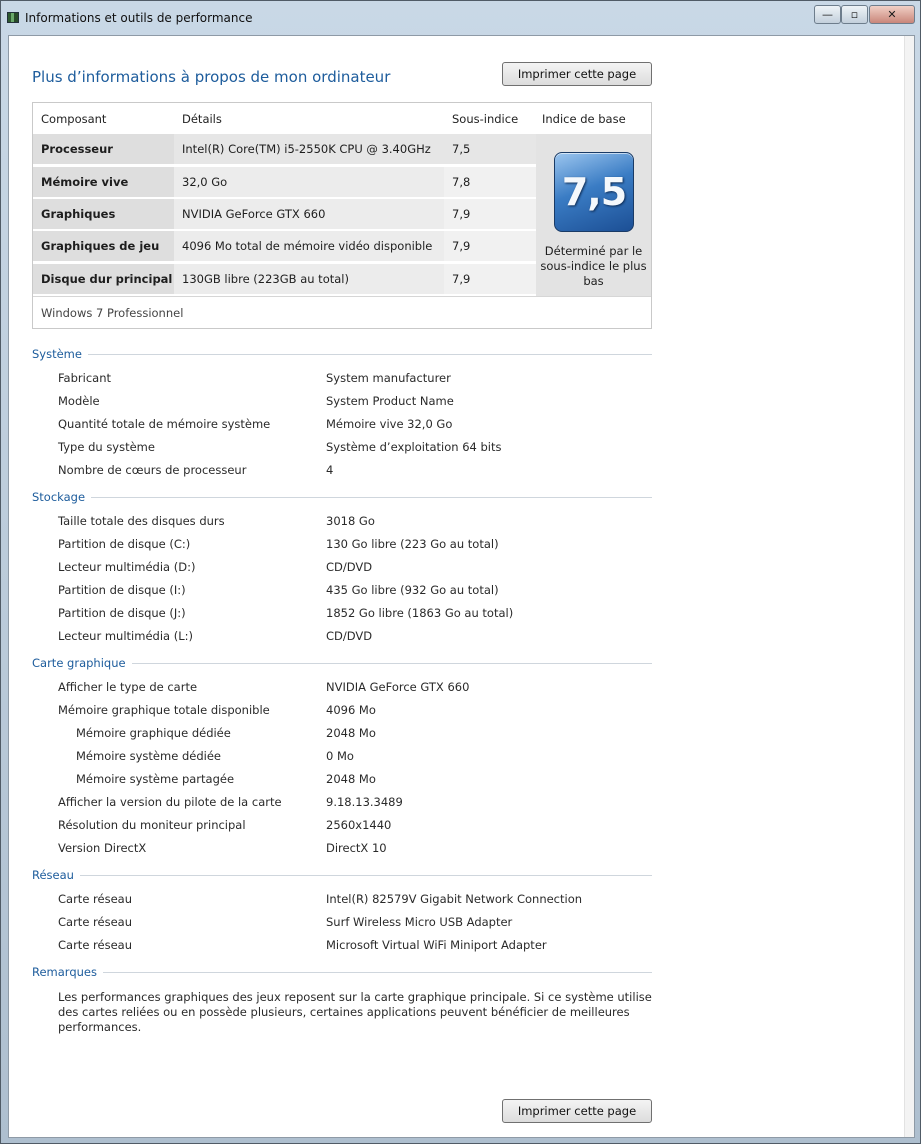 Image resolution: width=921 pixels, height=1144 pixels. I want to click on os-edition-row: Windows 7 Professionnel, so click(342, 312).